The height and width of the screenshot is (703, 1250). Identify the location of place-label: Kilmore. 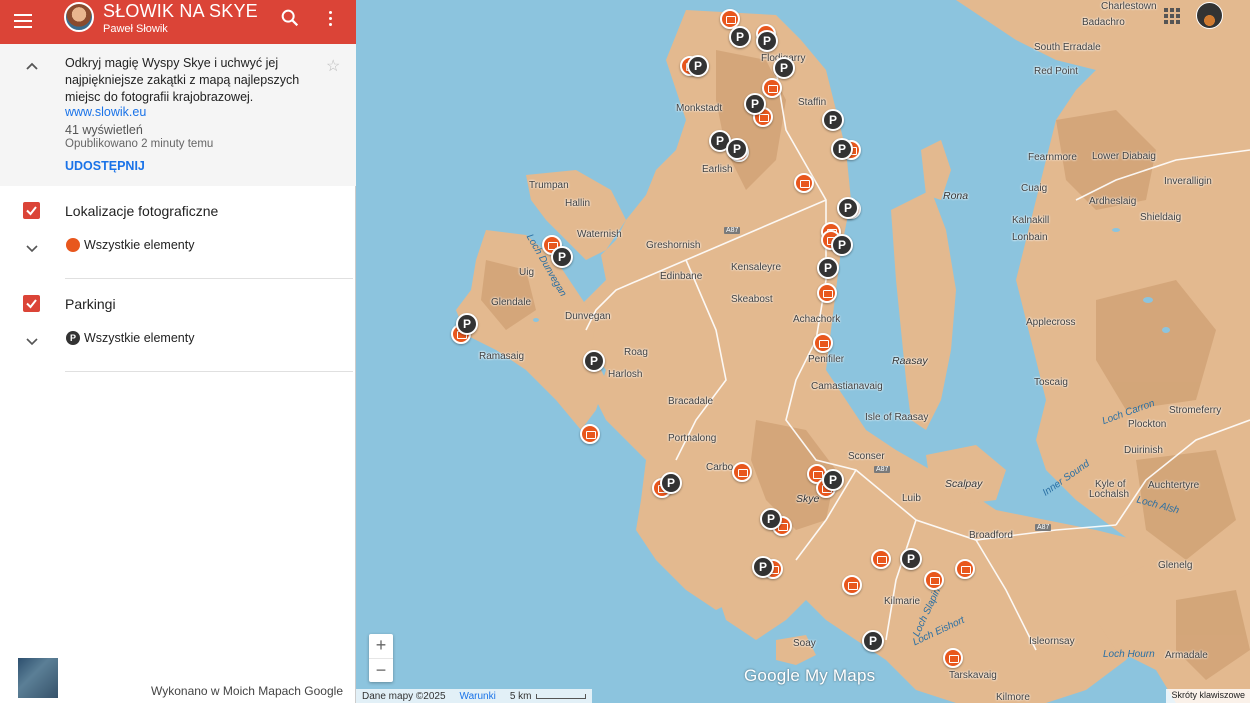
(1013, 697).